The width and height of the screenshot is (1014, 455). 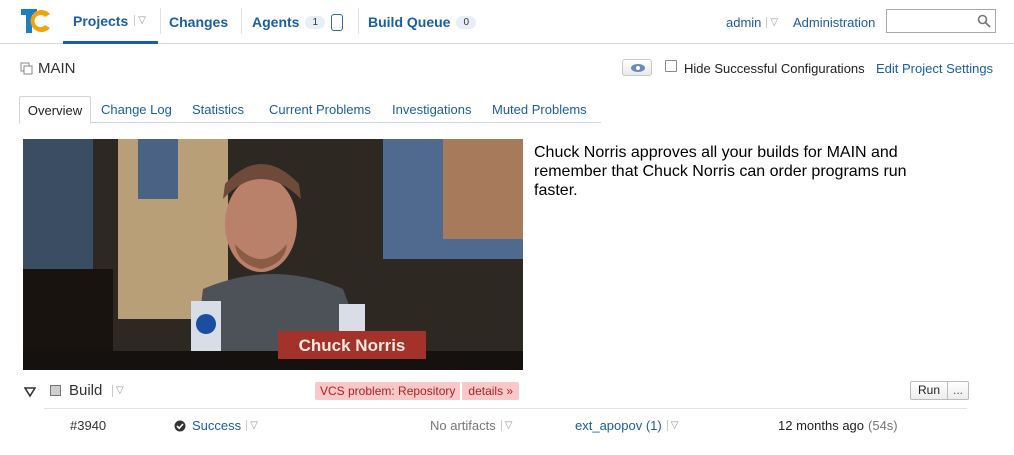 I want to click on build-status: Success ▽, so click(x=216, y=425).